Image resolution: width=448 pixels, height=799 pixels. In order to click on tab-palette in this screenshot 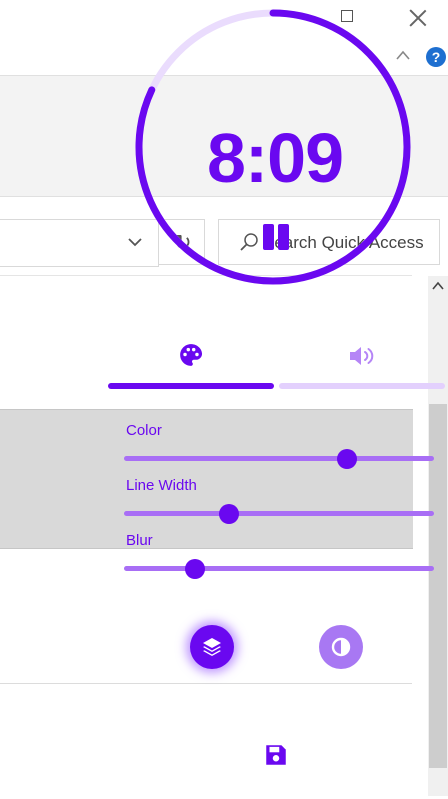, I will do `click(191, 365)`.